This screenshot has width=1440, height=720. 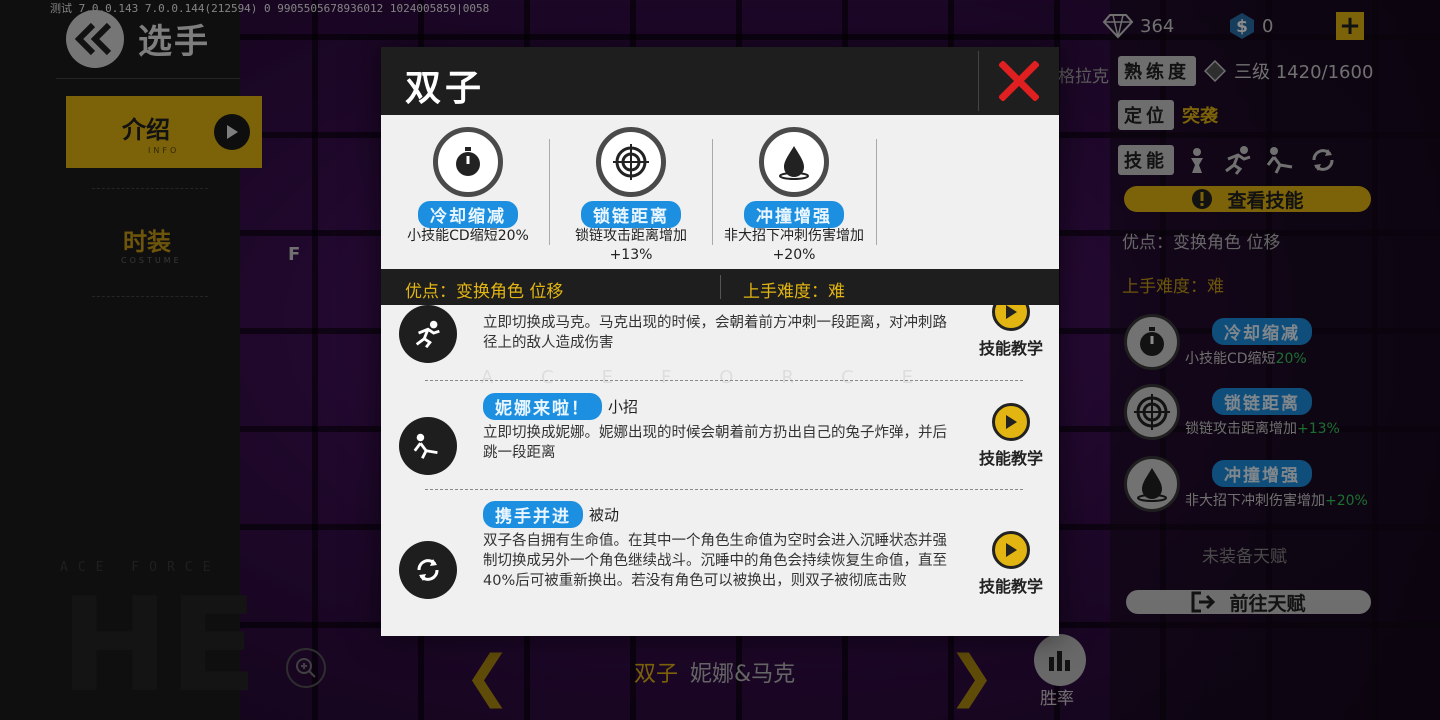 What do you see at coordinates (533, 514) in the screenshot?
I see `skill-name: 携手并进` at bounding box center [533, 514].